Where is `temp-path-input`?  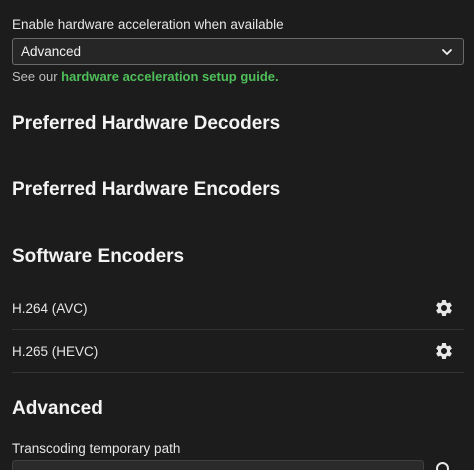 temp-path-input is located at coordinates (218, 465).